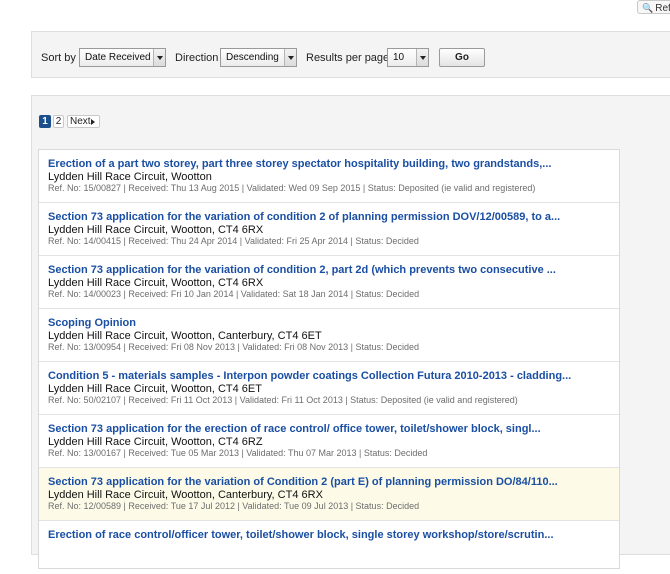 Image resolution: width=670 pixels, height=574 pixels. I want to click on result-address: Lydden Hill Race Circuit, Wootton, so click(130, 177).